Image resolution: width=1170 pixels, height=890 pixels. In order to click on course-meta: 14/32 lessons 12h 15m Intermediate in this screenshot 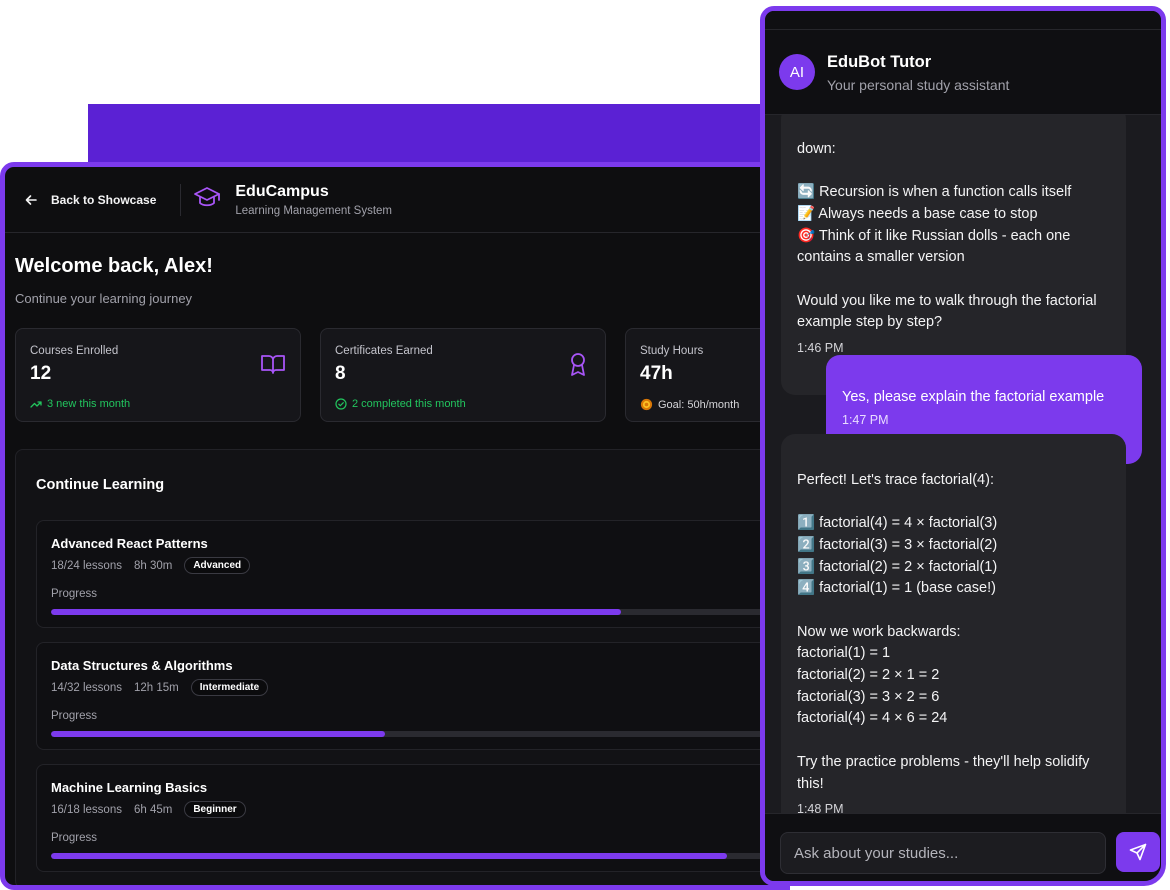, I will do `click(416, 687)`.